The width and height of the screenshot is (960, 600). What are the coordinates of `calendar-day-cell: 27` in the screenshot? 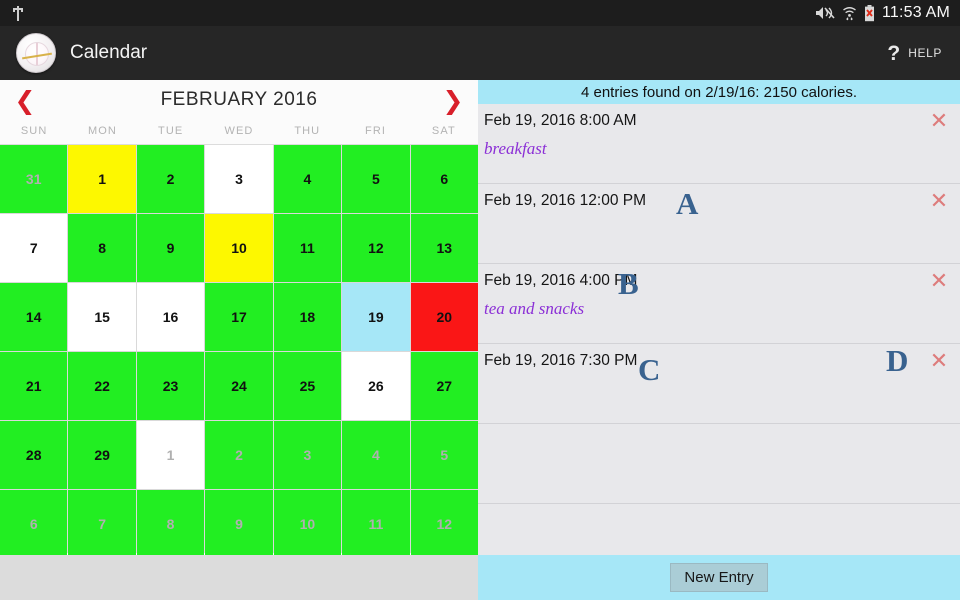 It's located at (444, 386).